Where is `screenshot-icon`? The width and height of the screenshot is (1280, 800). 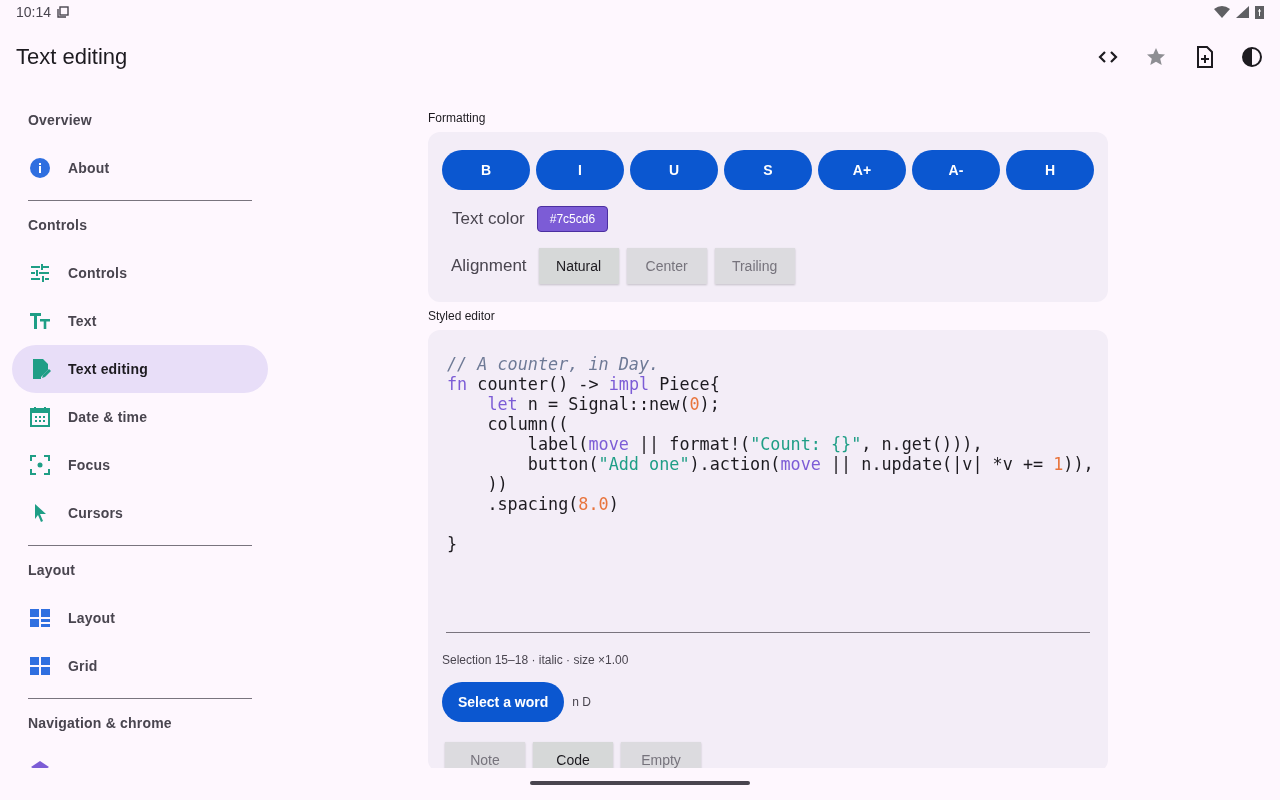
screenshot-icon is located at coordinates (63, 12).